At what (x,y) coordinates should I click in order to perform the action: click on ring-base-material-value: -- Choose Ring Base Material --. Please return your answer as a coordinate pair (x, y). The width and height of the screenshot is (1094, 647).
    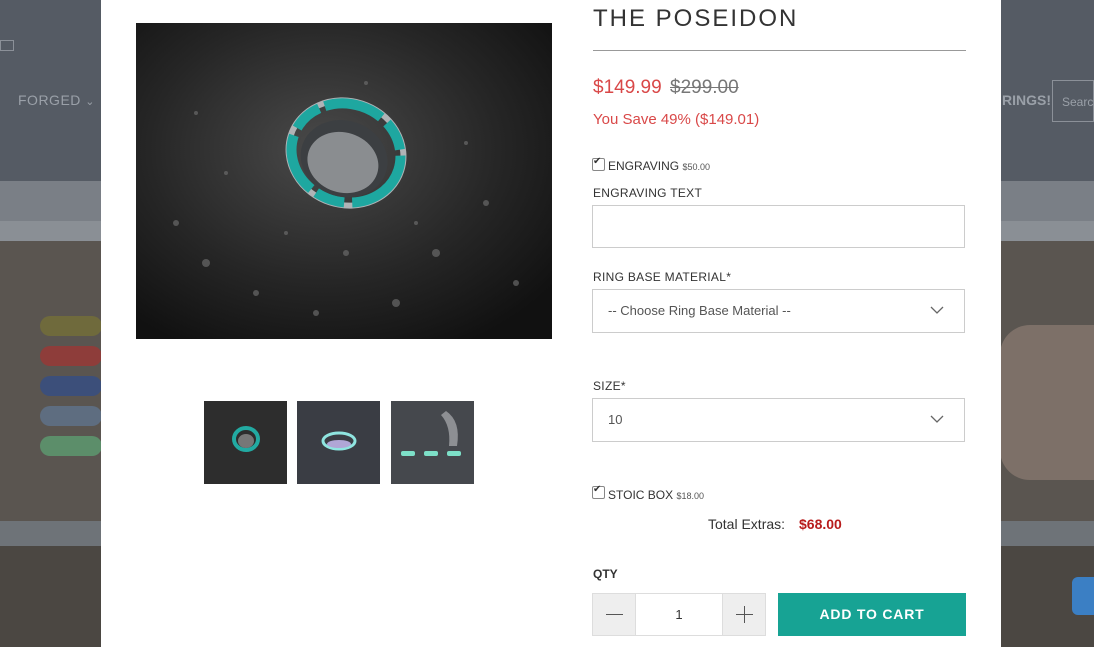
    Looking at the image, I should click on (699, 310).